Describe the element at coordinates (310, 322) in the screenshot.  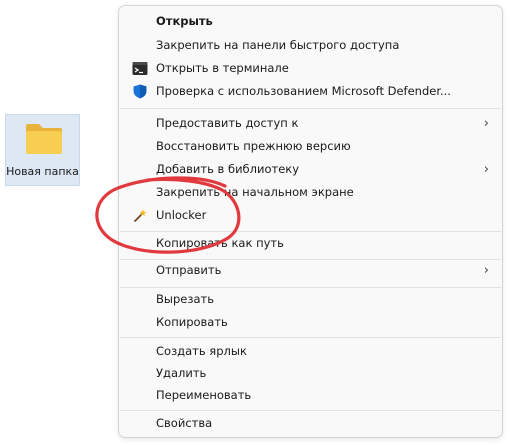
I see `menu-item-copy: Копировать` at that location.